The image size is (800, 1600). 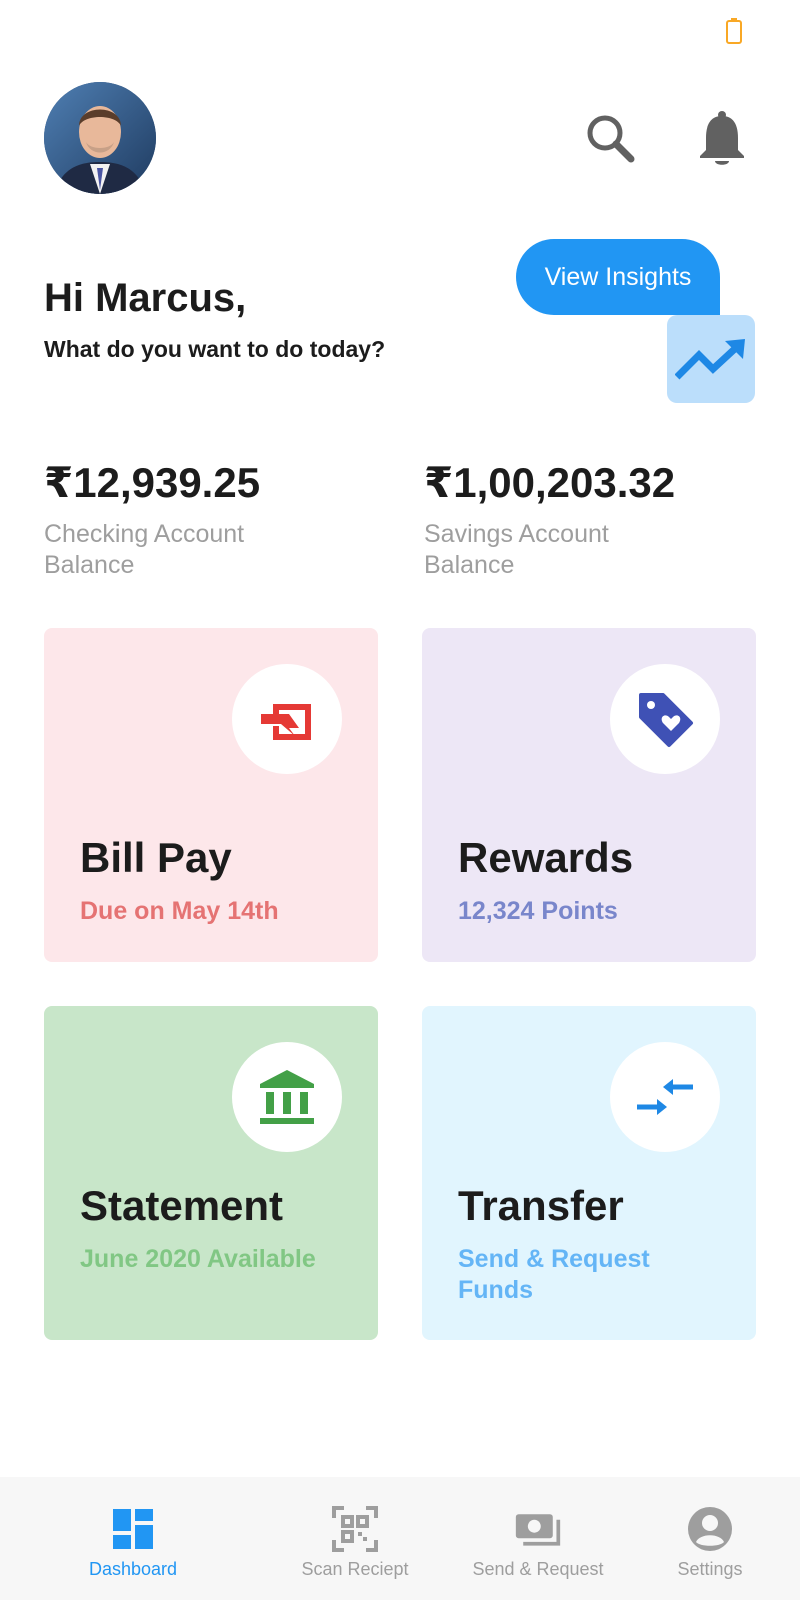 I want to click on nav-item-scan-receipt: Scan Reciept, so click(x=355, y=1538).